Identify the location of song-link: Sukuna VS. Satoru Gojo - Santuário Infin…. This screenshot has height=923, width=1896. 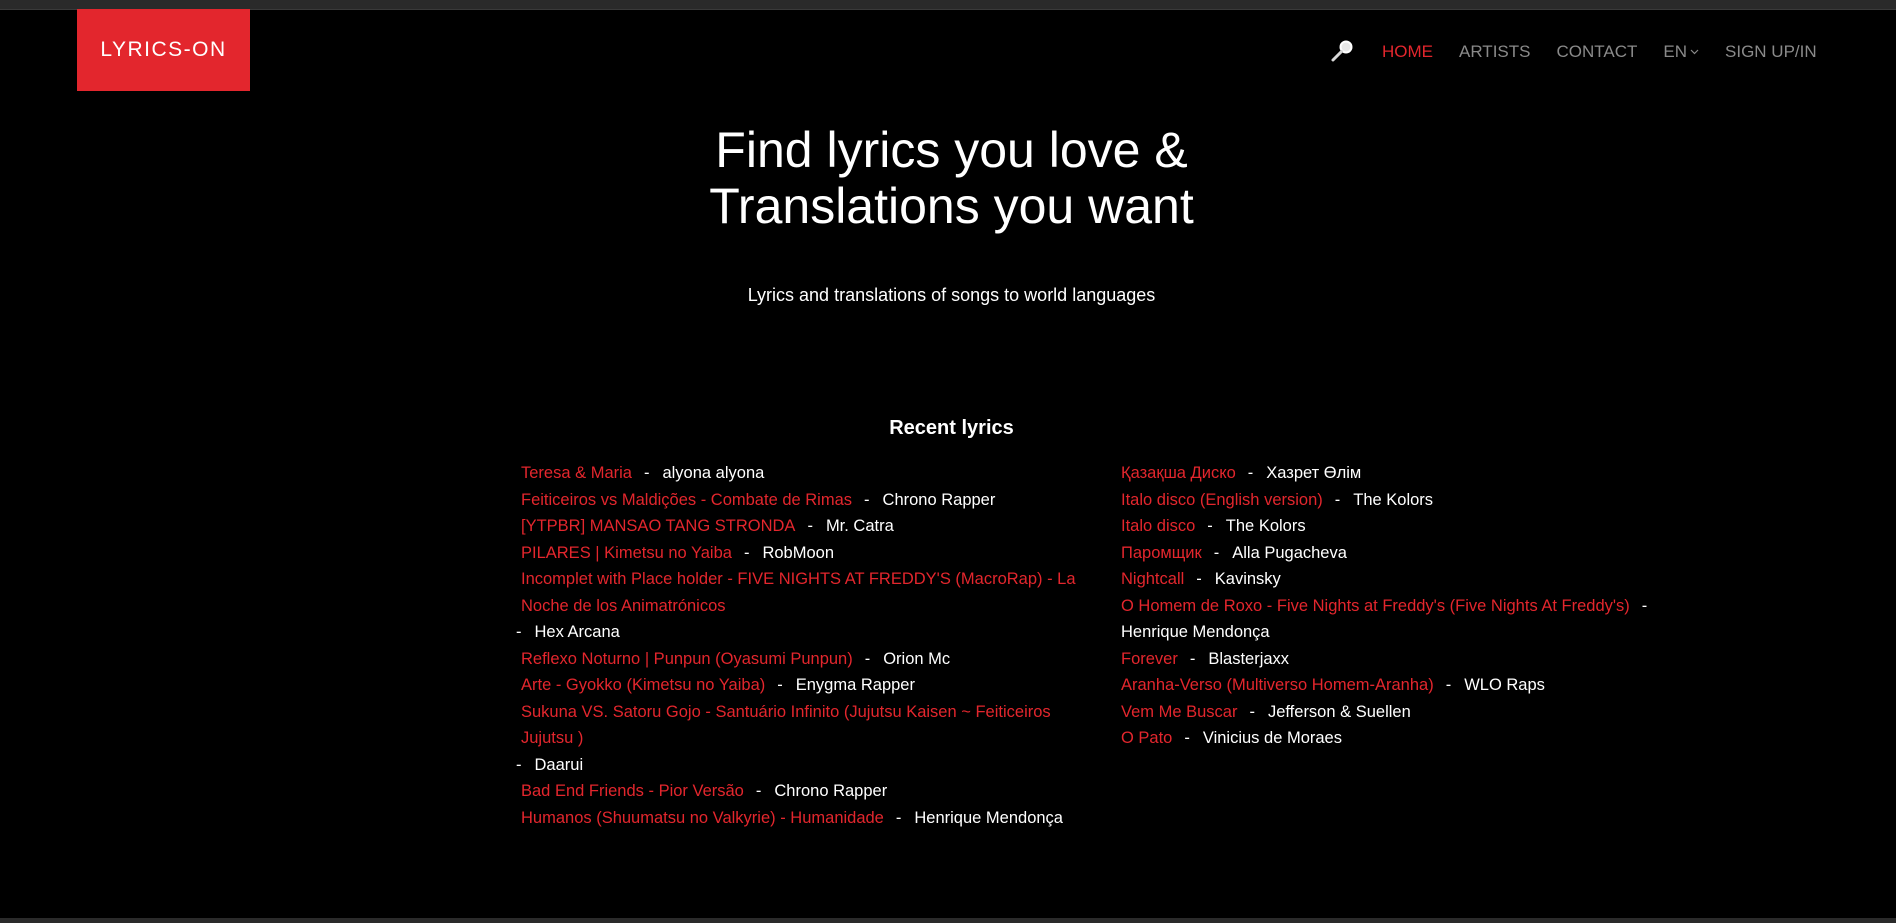
(786, 725).